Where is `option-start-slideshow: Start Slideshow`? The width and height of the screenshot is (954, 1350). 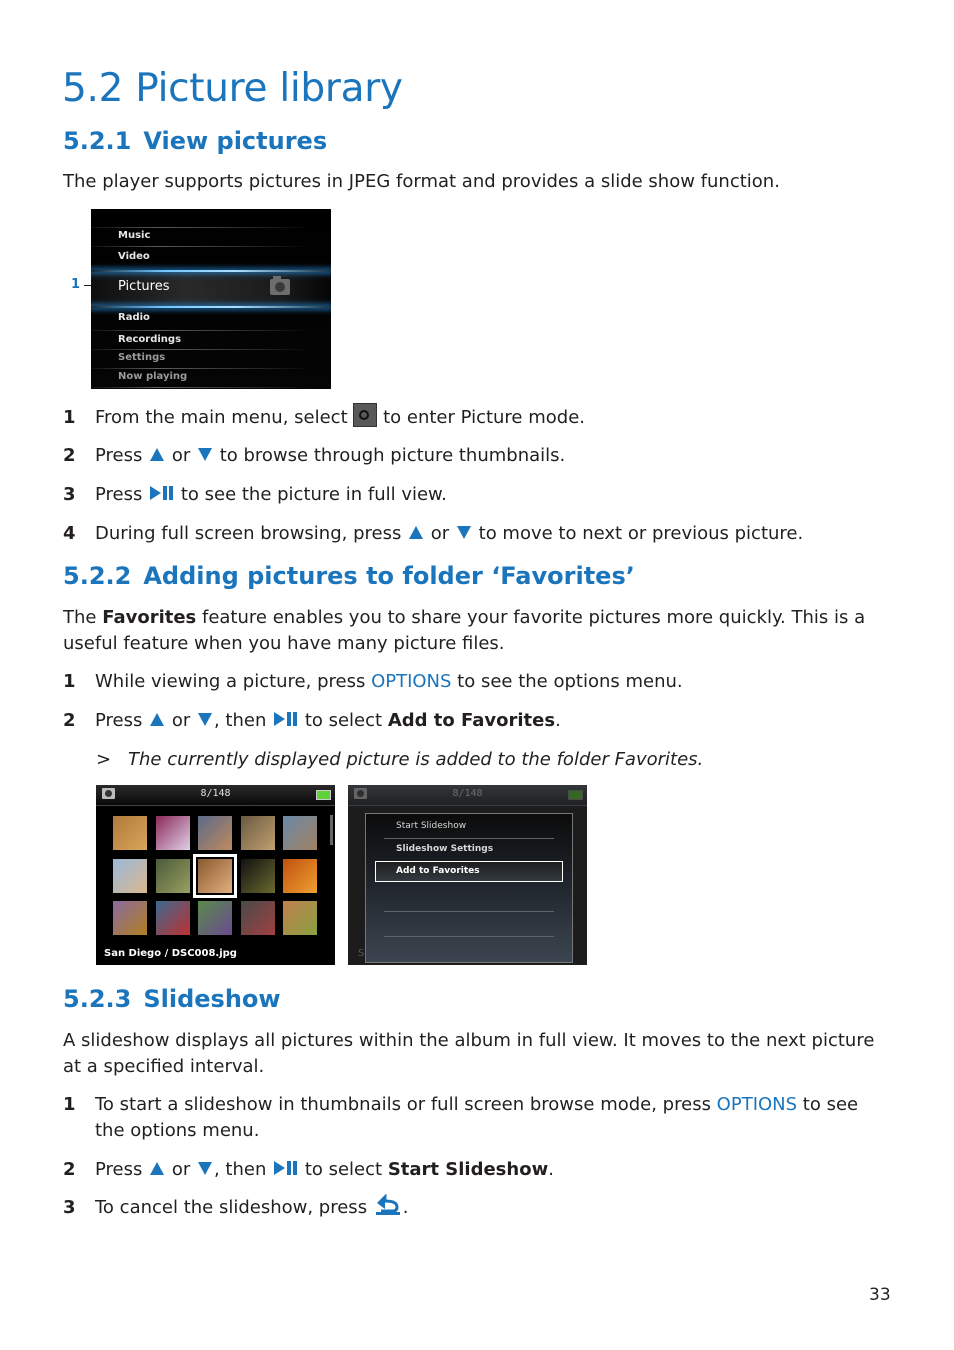 option-start-slideshow: Start Slideshow is located at coordinates (431, 826).